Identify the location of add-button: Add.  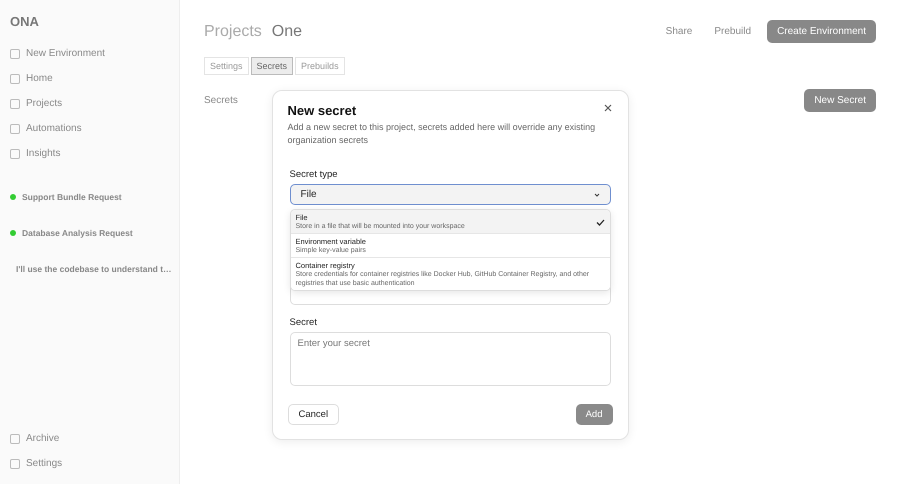
(594, 414).